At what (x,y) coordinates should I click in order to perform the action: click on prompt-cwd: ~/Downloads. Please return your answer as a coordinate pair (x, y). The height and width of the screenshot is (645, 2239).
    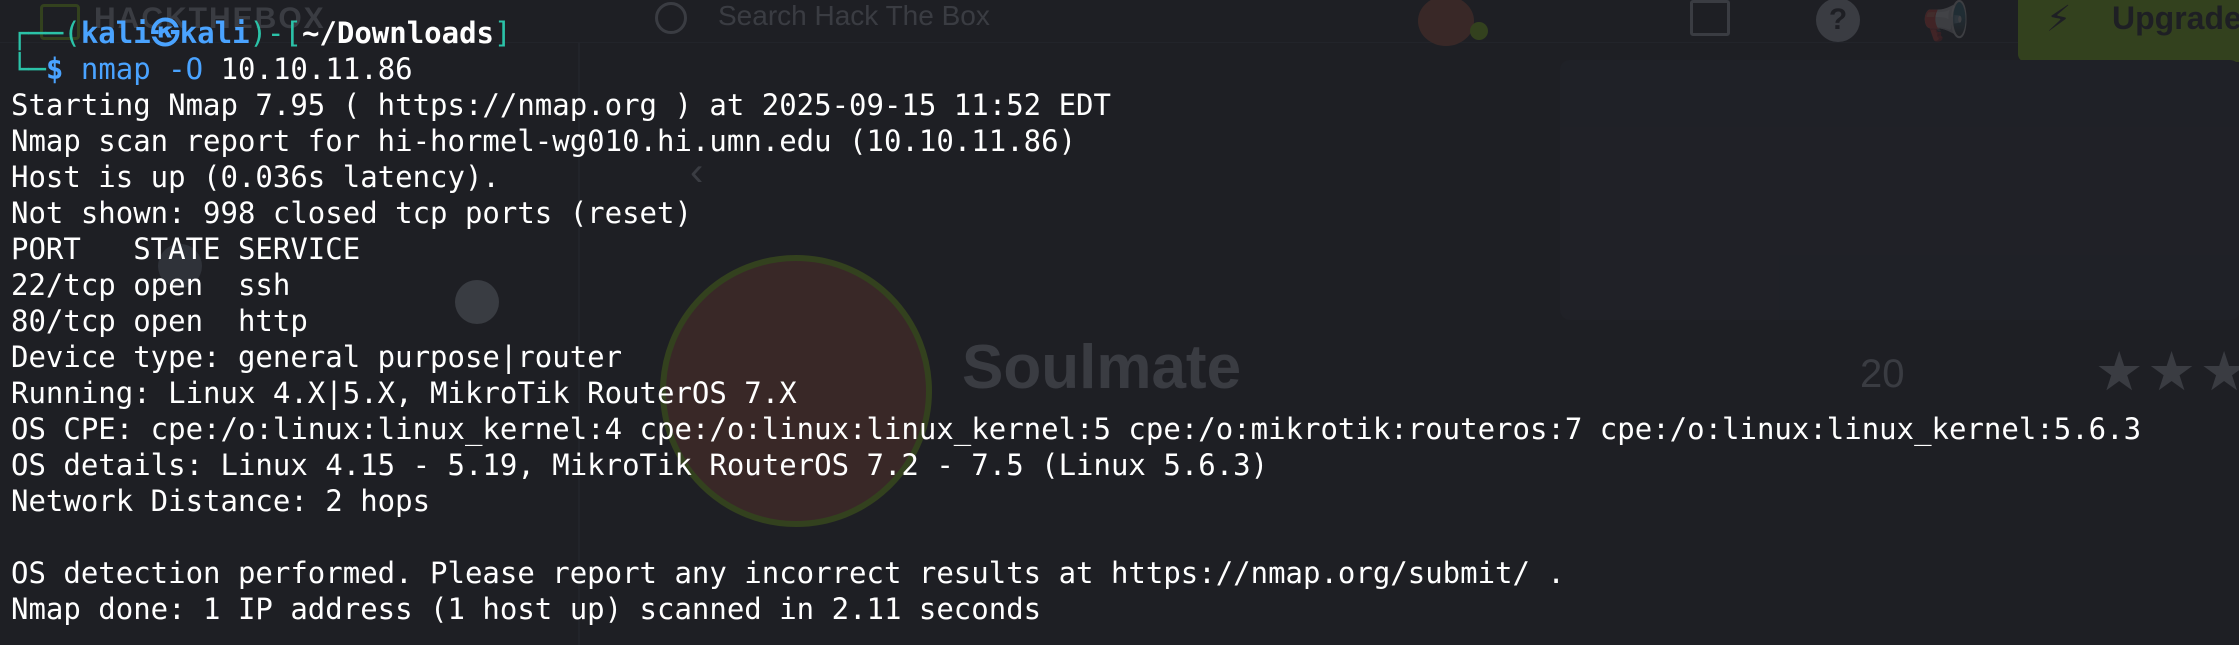
    Looking at the image, I should click on (397, 33).